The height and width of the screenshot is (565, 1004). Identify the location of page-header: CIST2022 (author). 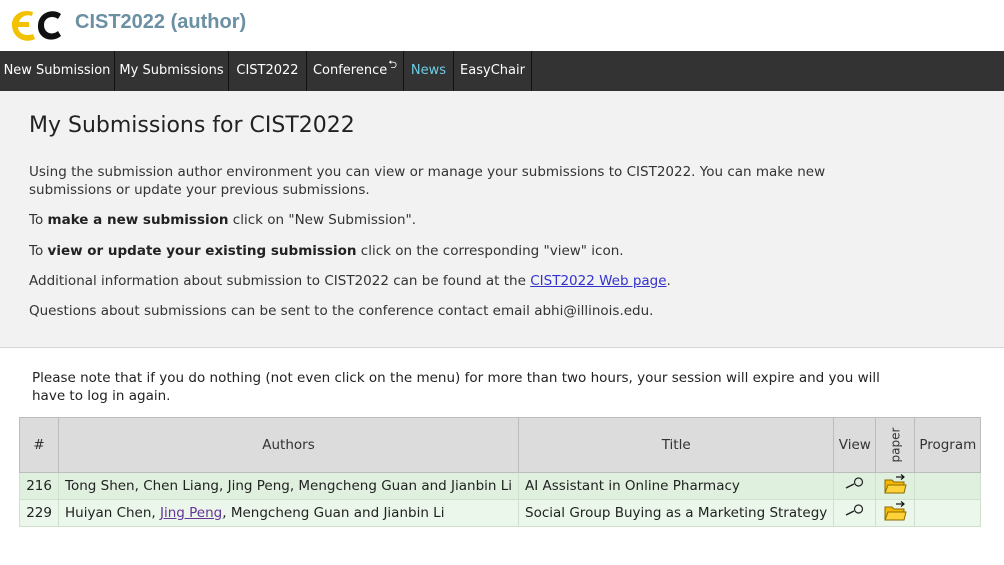
(502, 25).